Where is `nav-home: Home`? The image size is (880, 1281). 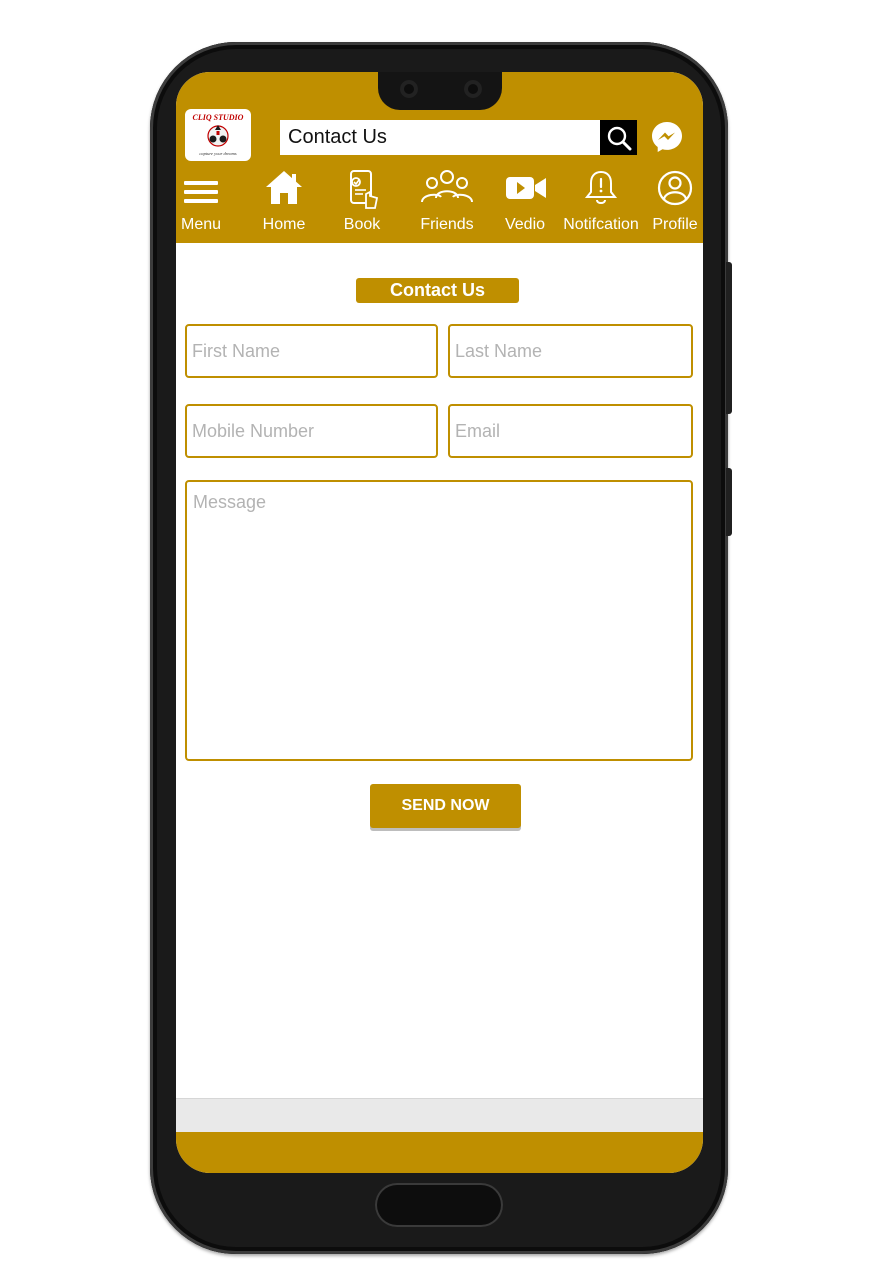
nav-home: Home is located at coordinates (284, 203).